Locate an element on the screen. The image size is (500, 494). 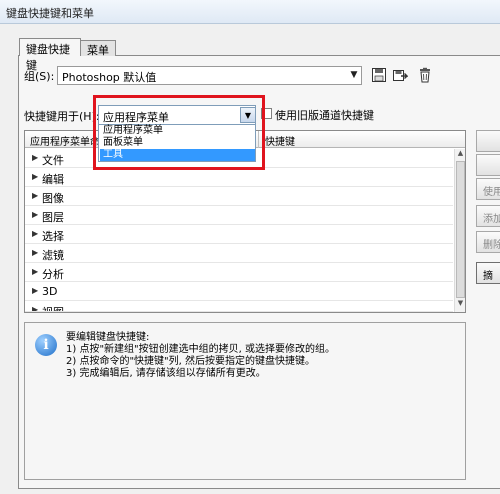
tree-row-edit: ▶ 编辑 is located at coordinates (239, 177).